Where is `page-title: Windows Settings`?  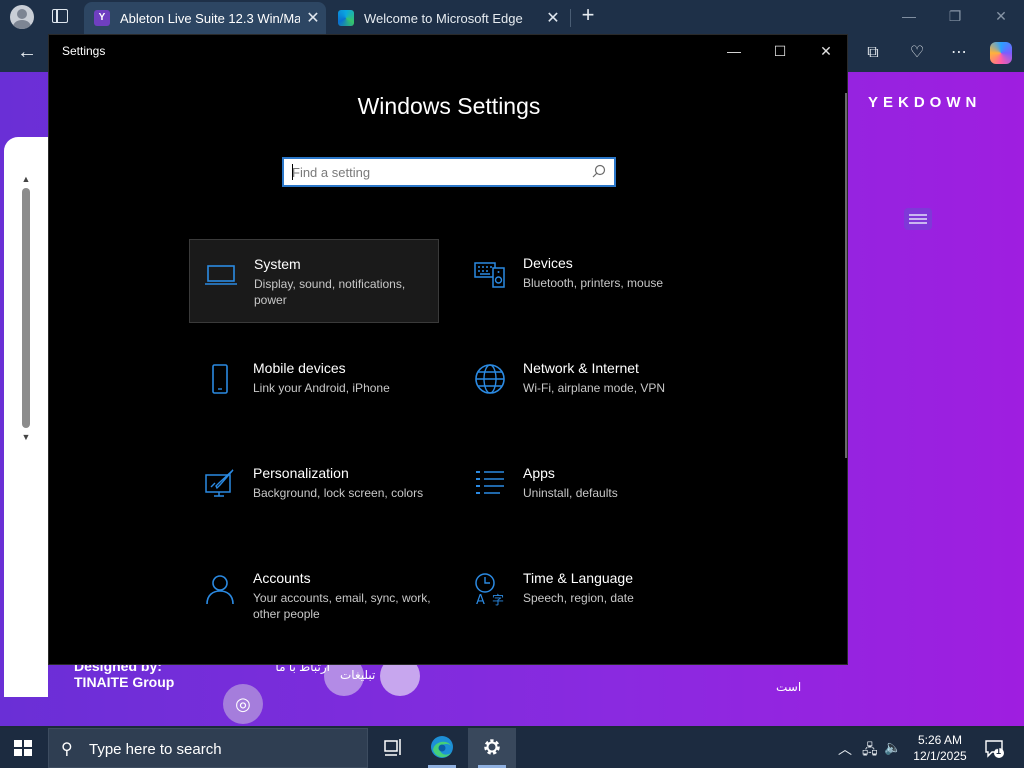 page-title: Windows Settings is located at coordinates (449, 106).